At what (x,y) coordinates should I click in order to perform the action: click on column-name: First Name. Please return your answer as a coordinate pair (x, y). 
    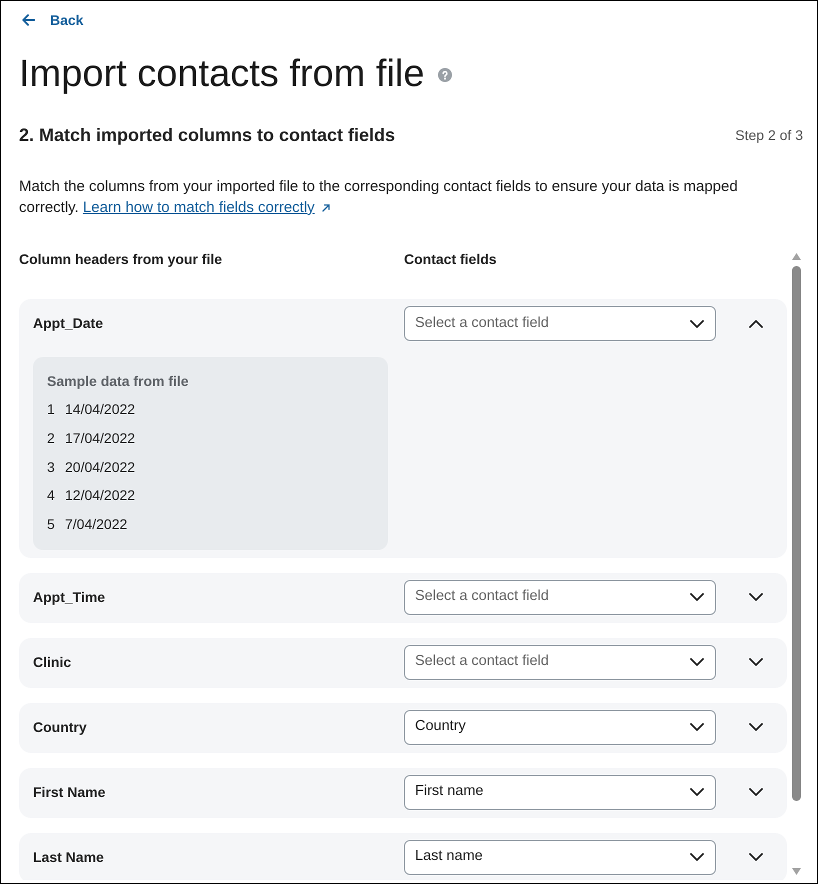
    Looking at the image, I should click on (69, 792).